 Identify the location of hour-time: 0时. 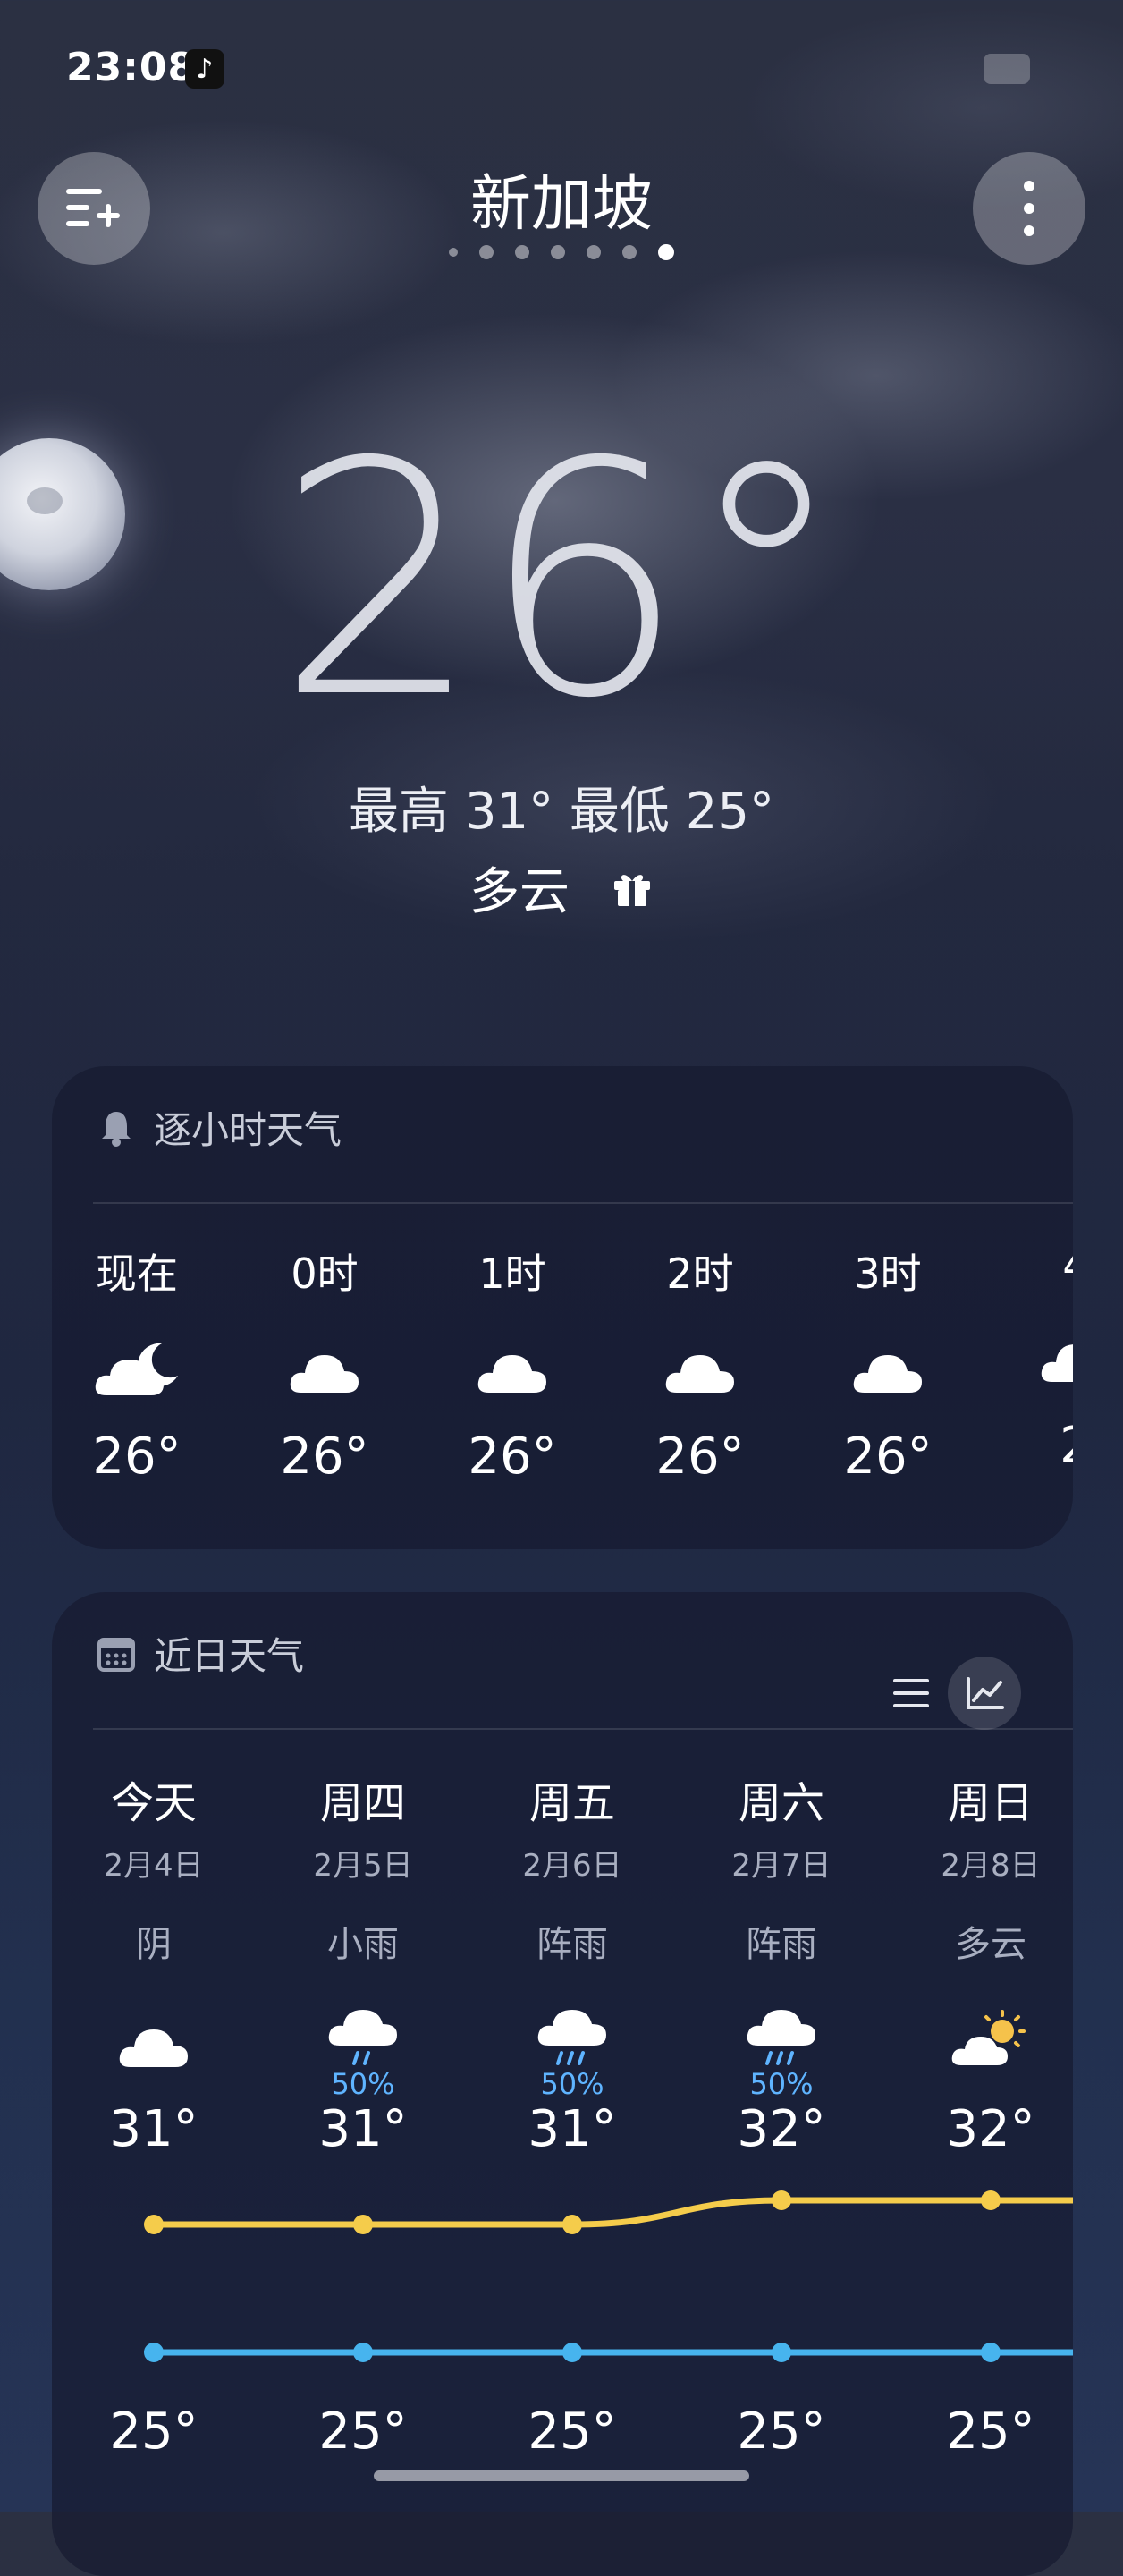
(325, 1274).